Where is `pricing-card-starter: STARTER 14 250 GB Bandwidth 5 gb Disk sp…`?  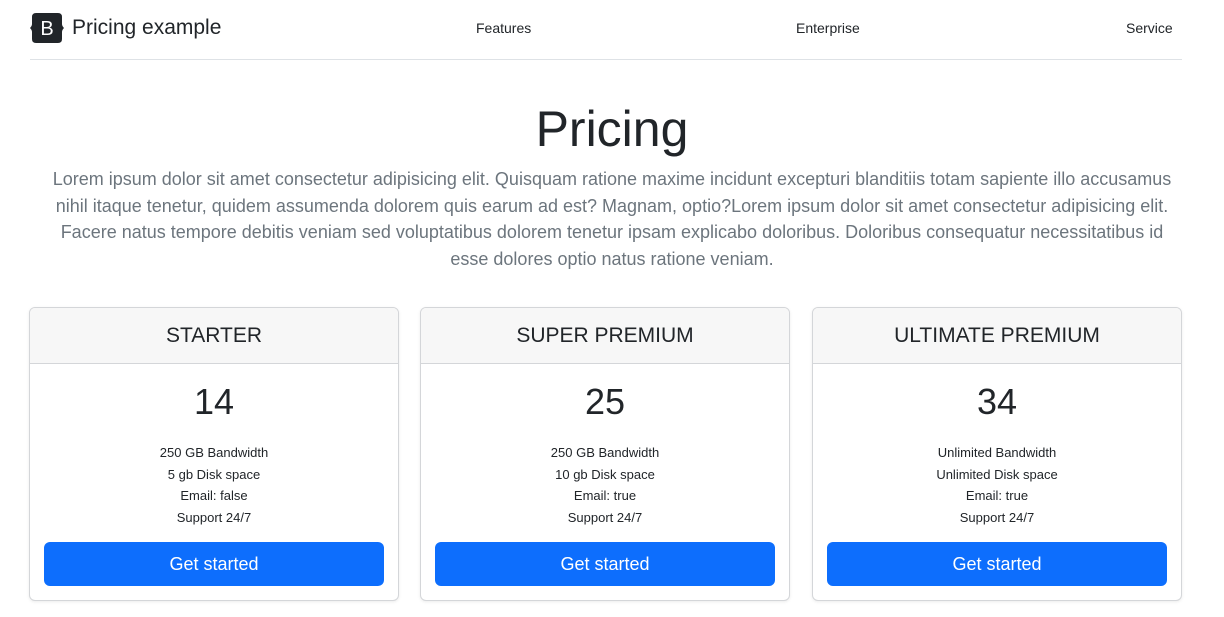
pricing-card-starter: STARTER 14 250 GB Bandwidth 5 gb Disk sp… is located at coordinates (214, 454).